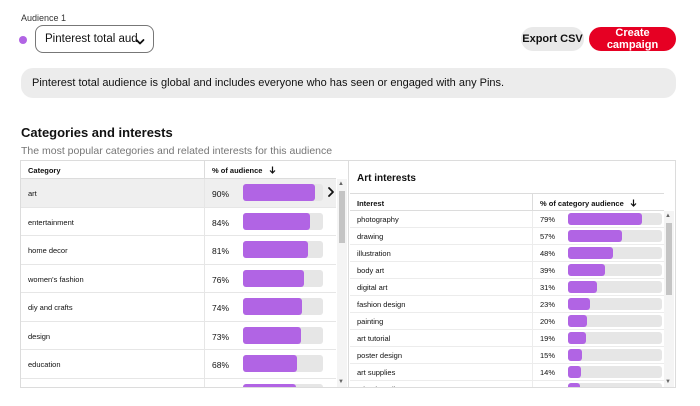 This screenshot has width=700, height=406. Describe the element at coordinates (669, 299) in the screenshot. I see `interests-scrollbar: ▲ ▼` at that location.